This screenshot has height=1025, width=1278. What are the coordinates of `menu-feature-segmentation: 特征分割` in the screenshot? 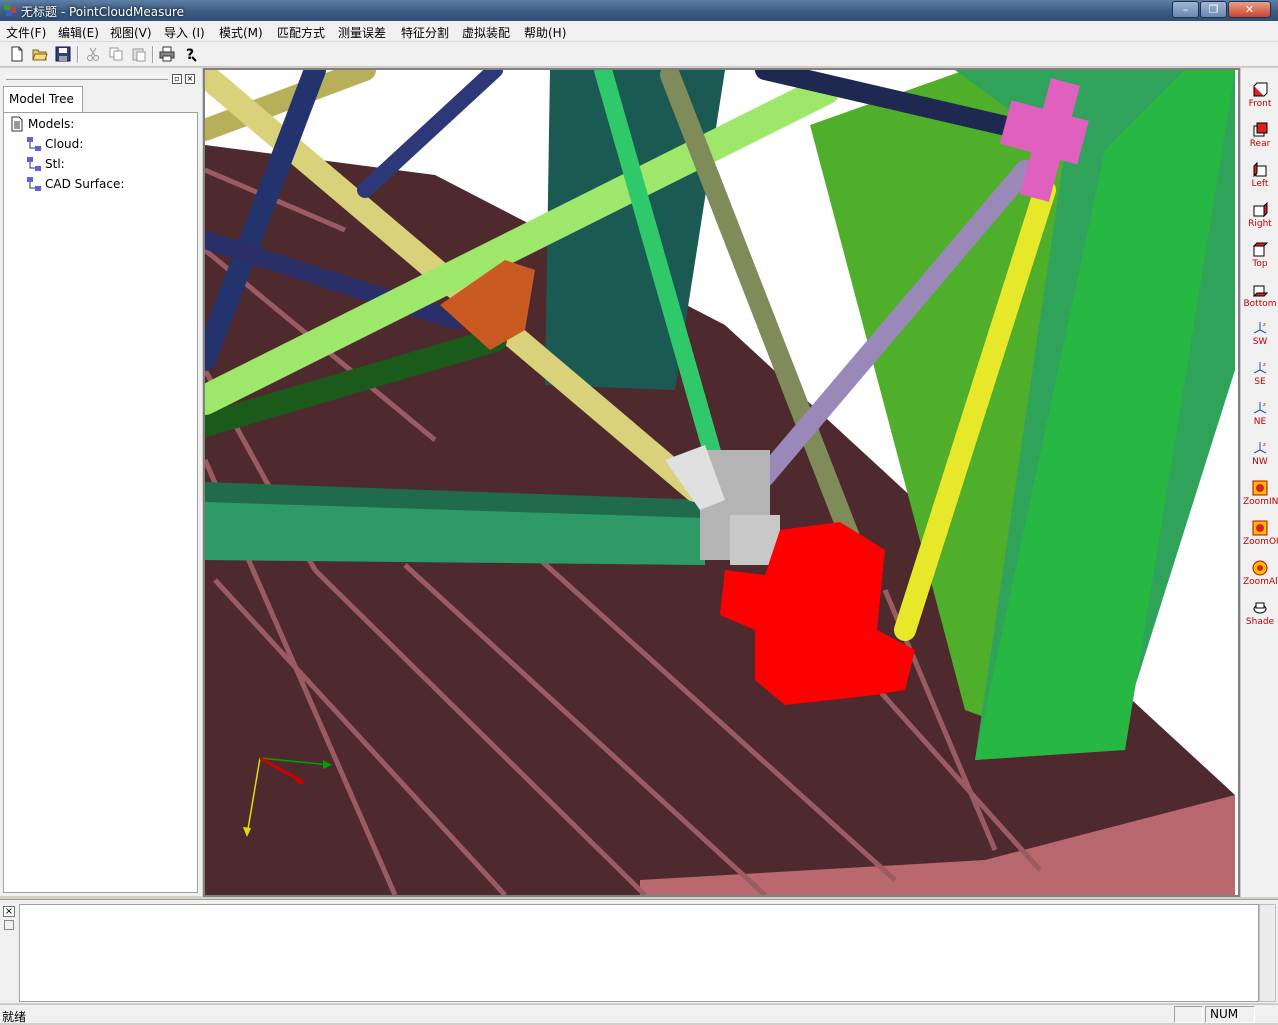 It's located at (425, 32).